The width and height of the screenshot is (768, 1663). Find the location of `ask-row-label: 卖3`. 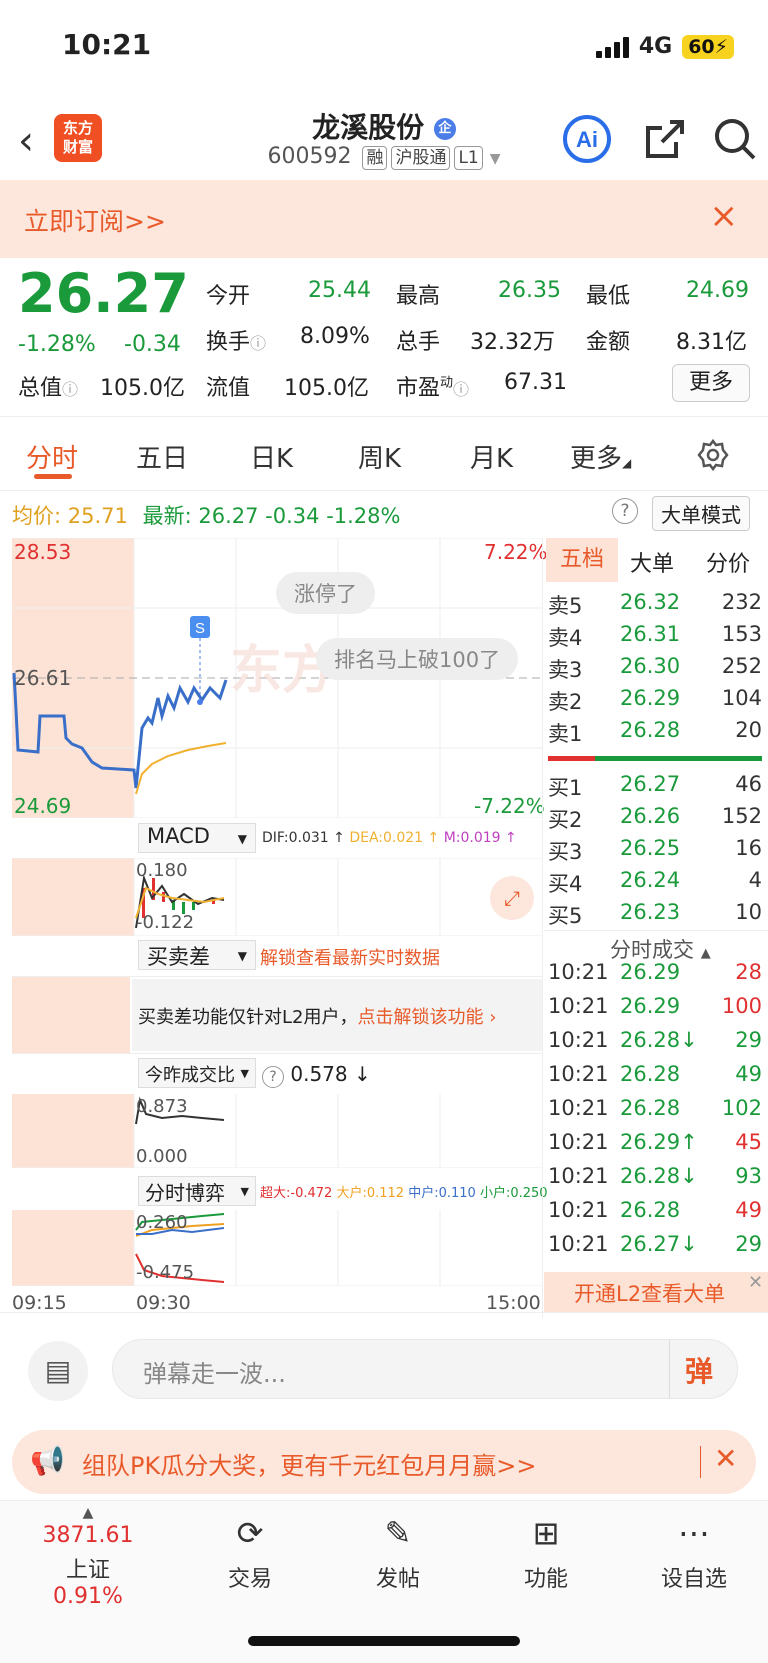

ask-row-label: 卖3 is located at coordinates (565, 670).